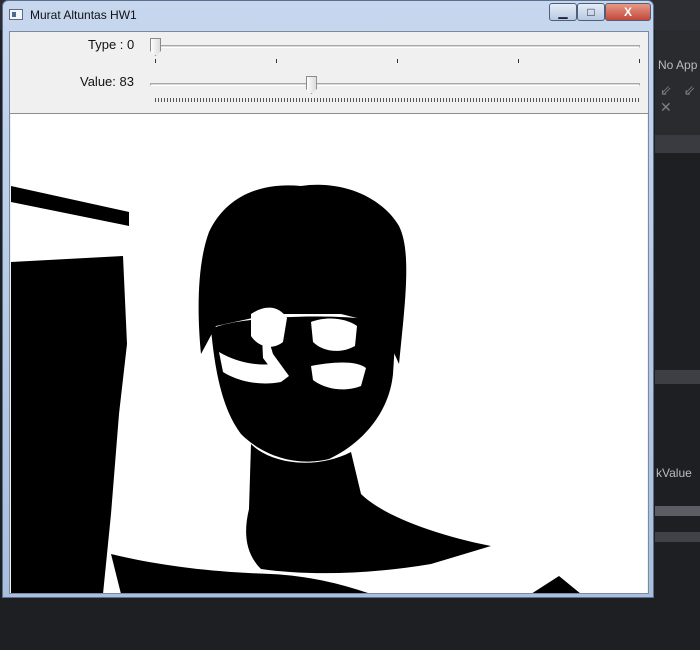  I want to click on close-button: X, so click(628, 12).